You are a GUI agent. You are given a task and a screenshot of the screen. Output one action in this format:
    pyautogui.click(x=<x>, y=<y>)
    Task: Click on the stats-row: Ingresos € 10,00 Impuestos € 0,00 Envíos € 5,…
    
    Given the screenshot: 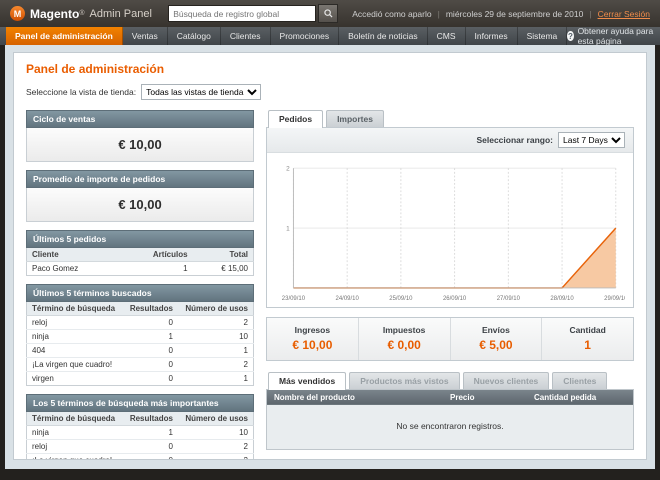 What is the action you would take?
    pyautogui.click(x=450, y=338)
    